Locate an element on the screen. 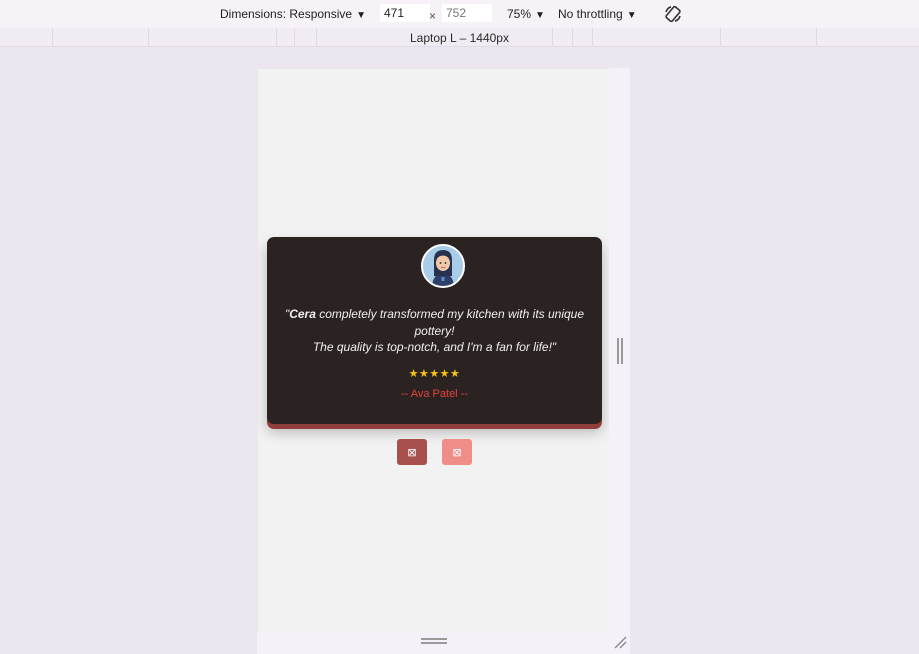 Image resolution: width=919 pixels, height=654 pixels. avatar is located at coordinates (443, 266).